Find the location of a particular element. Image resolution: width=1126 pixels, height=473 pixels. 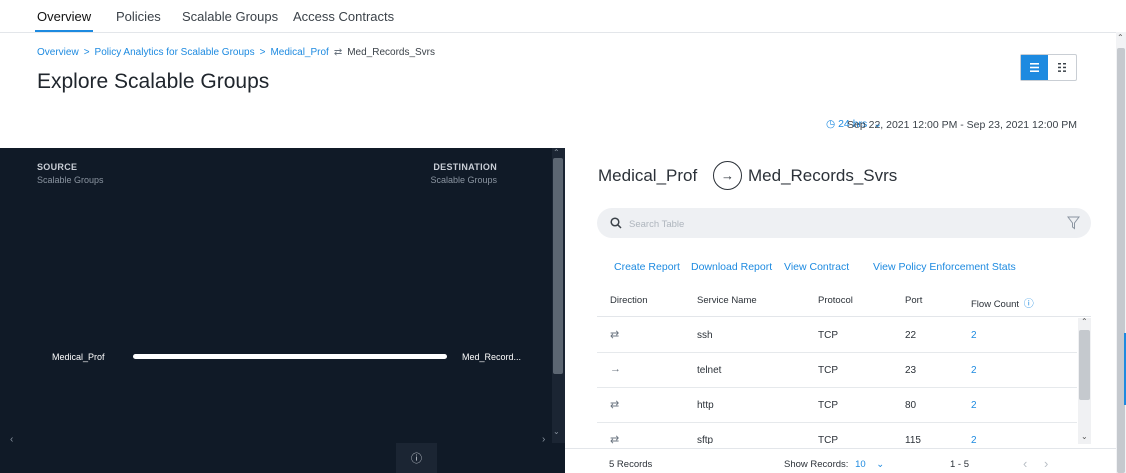

source-heading: SOURCE is located at coordinates (57, 167).